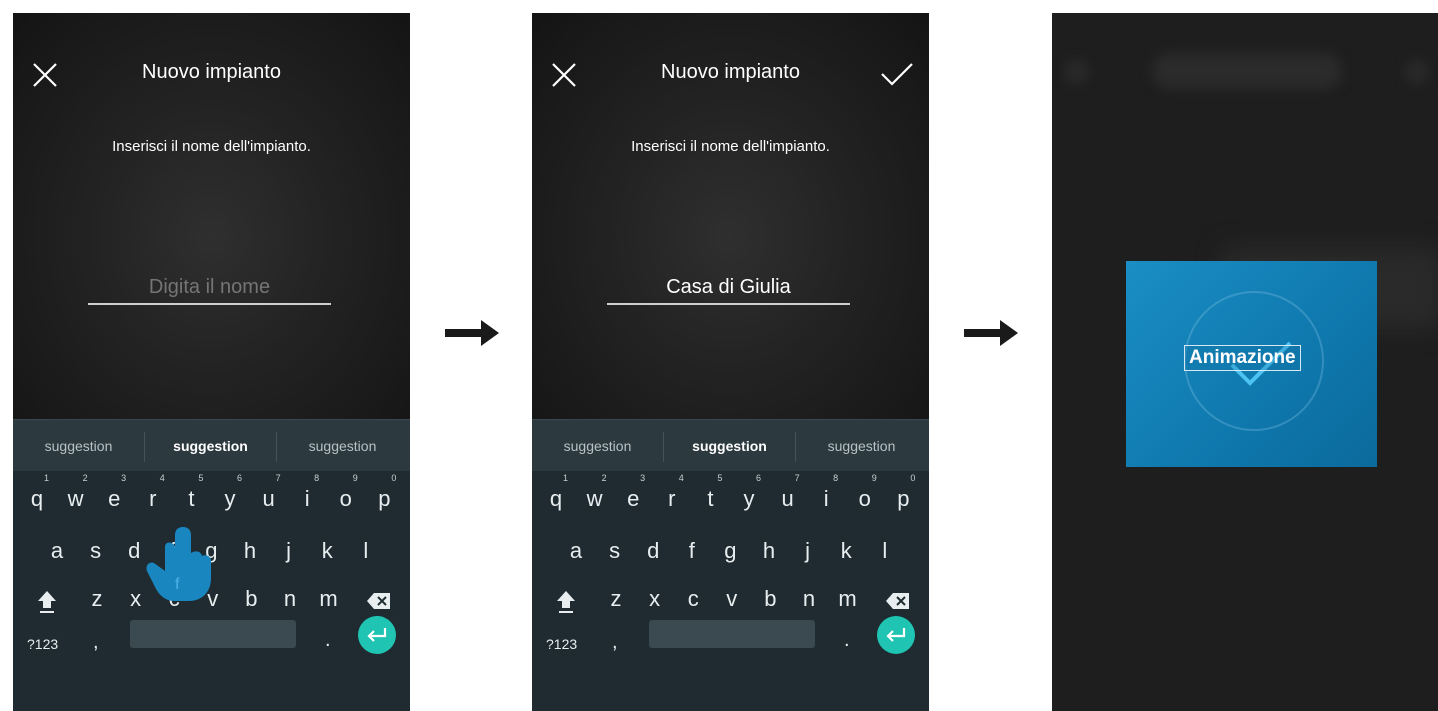  Describe the element at coordinates (278, 478) in the screenshot. I see `key-hint: 7` at that location.